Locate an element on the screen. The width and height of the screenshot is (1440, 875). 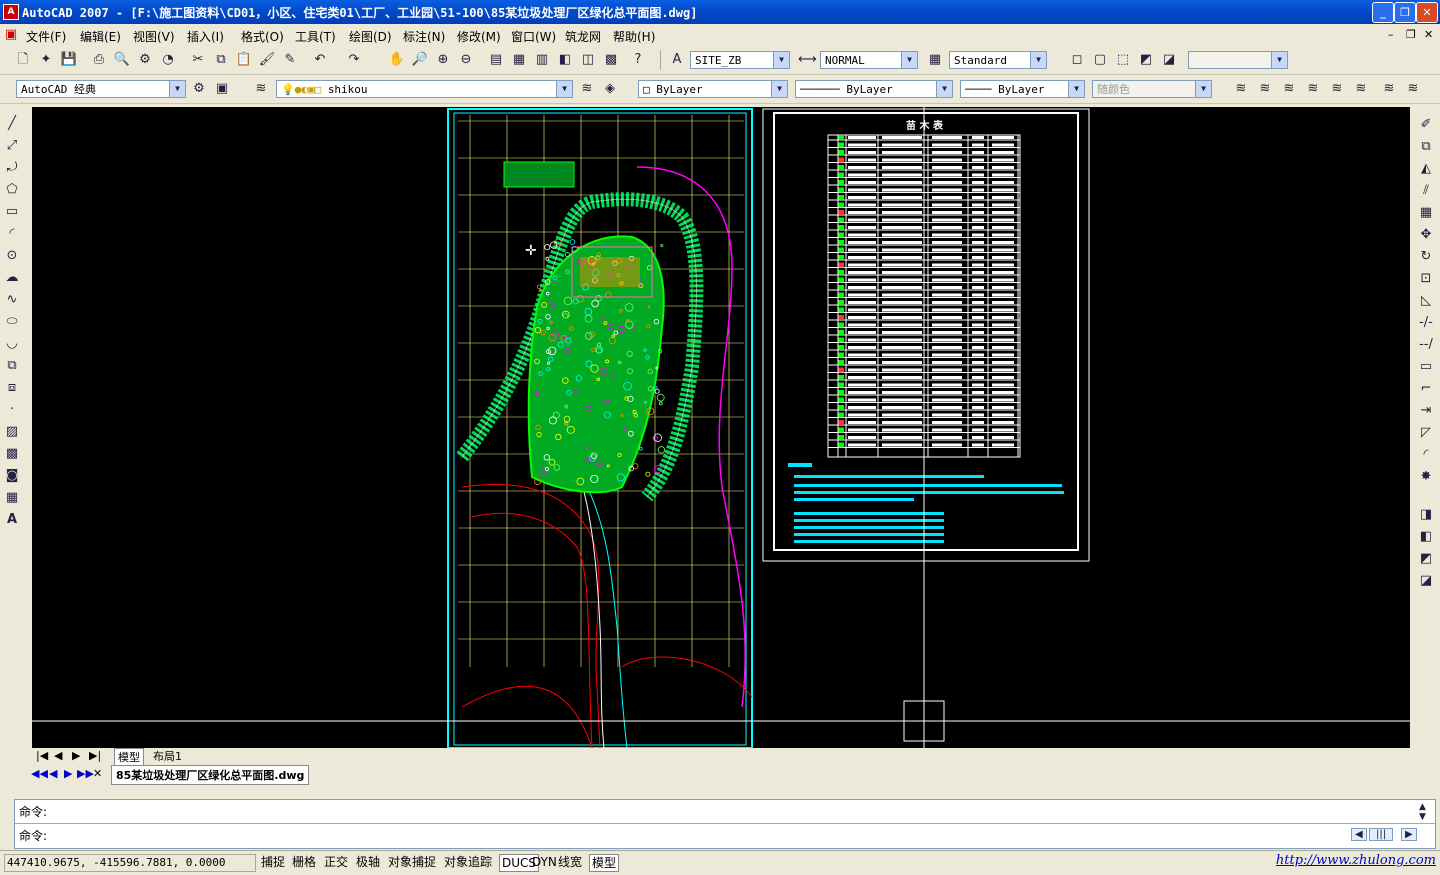
array-icon: ▦ is located at coordinates (1426, 213).